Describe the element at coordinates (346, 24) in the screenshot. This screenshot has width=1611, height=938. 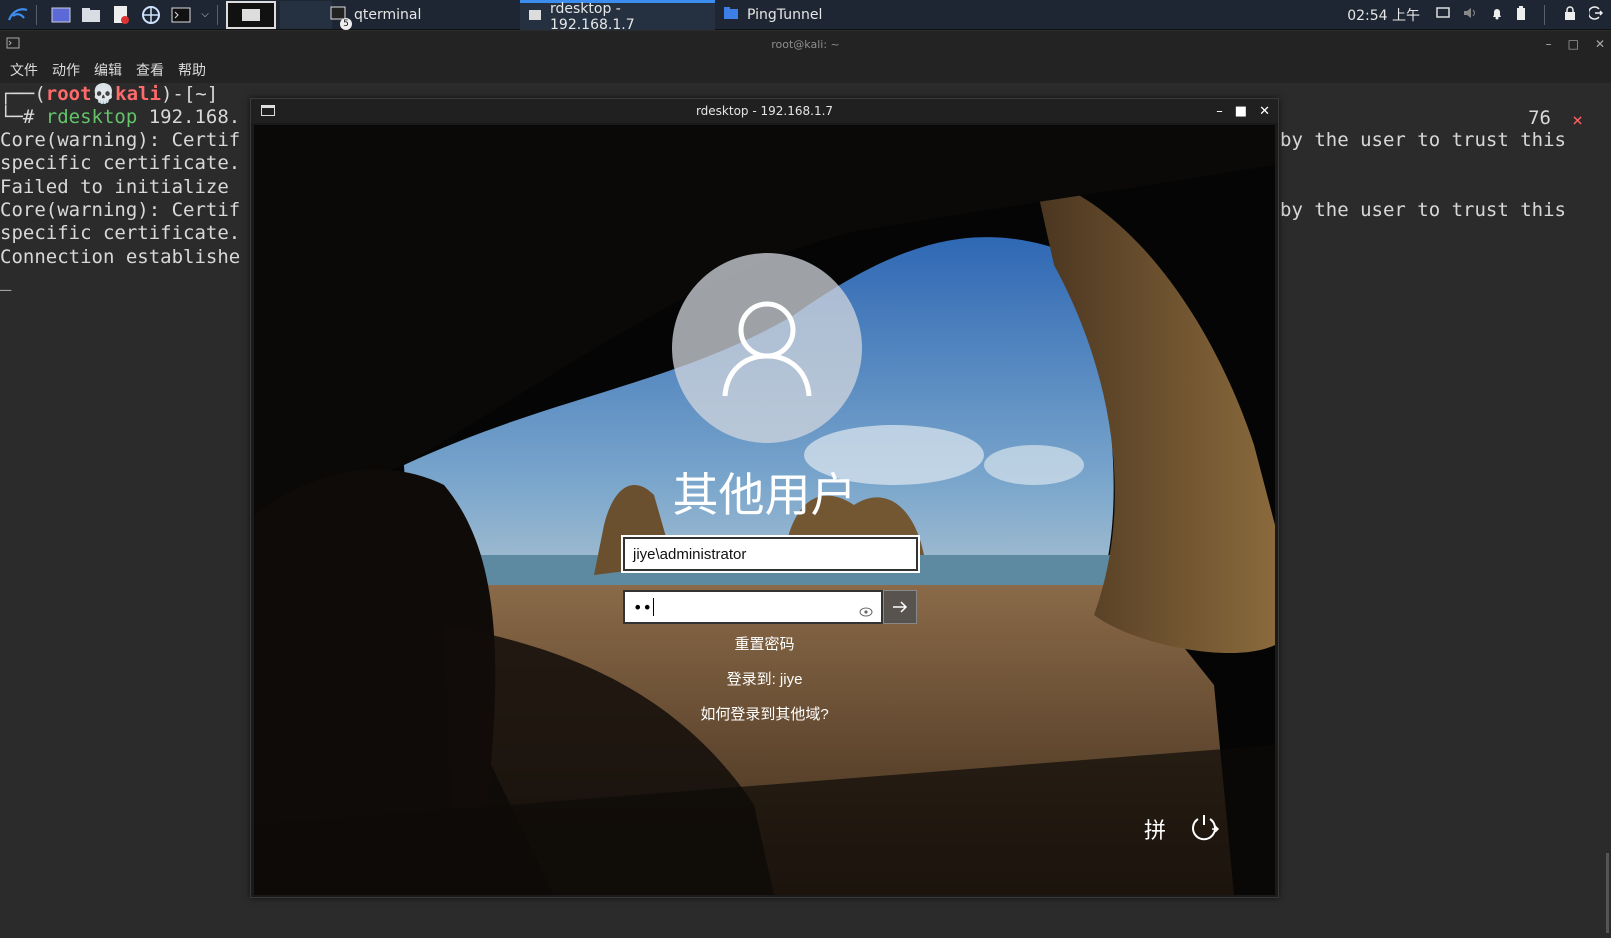
I see `task-badge: 5` at that location.